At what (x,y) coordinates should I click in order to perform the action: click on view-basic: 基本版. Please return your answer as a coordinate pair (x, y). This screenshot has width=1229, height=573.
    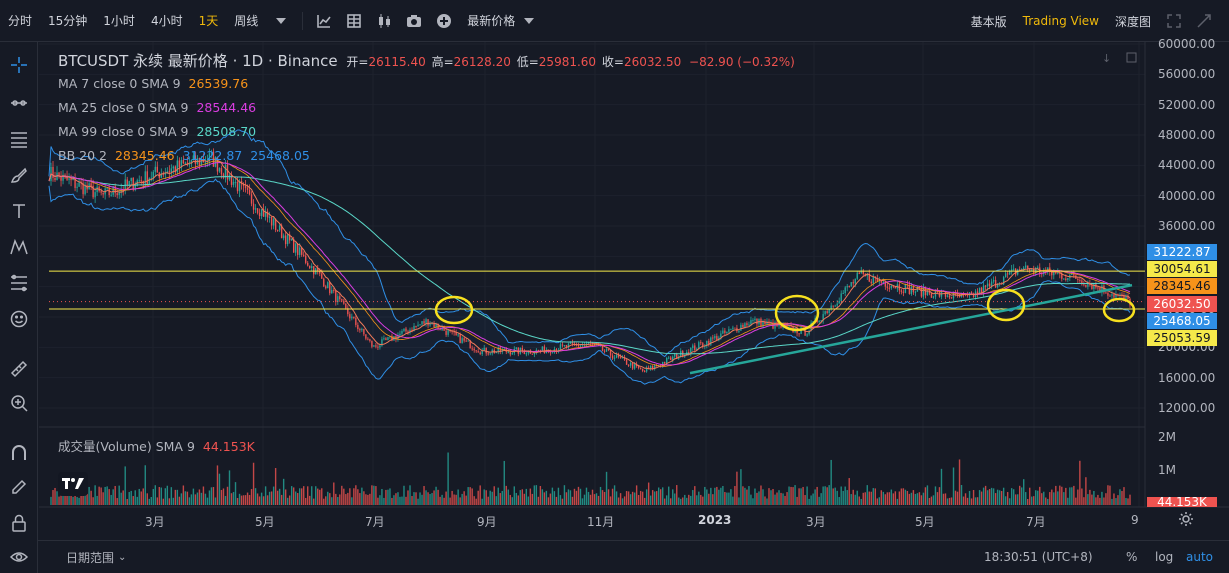
    Looking at the image, I should click on (989, 21).